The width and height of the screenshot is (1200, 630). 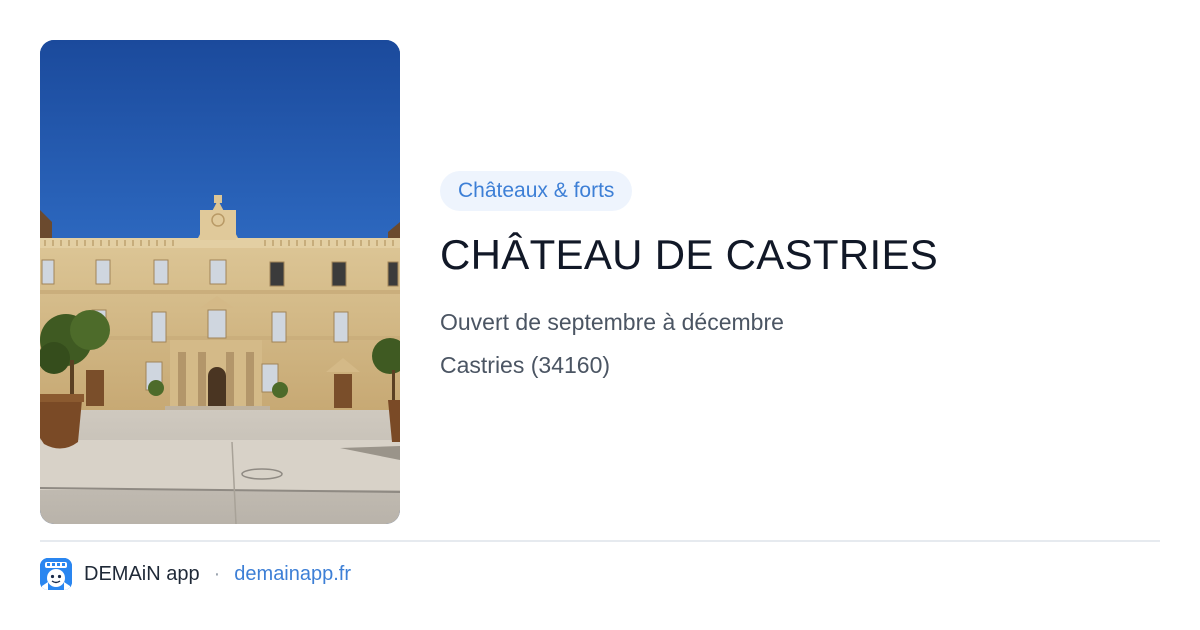 I want to click on site-link: demainapp.fr, so click(x=292, y=574).